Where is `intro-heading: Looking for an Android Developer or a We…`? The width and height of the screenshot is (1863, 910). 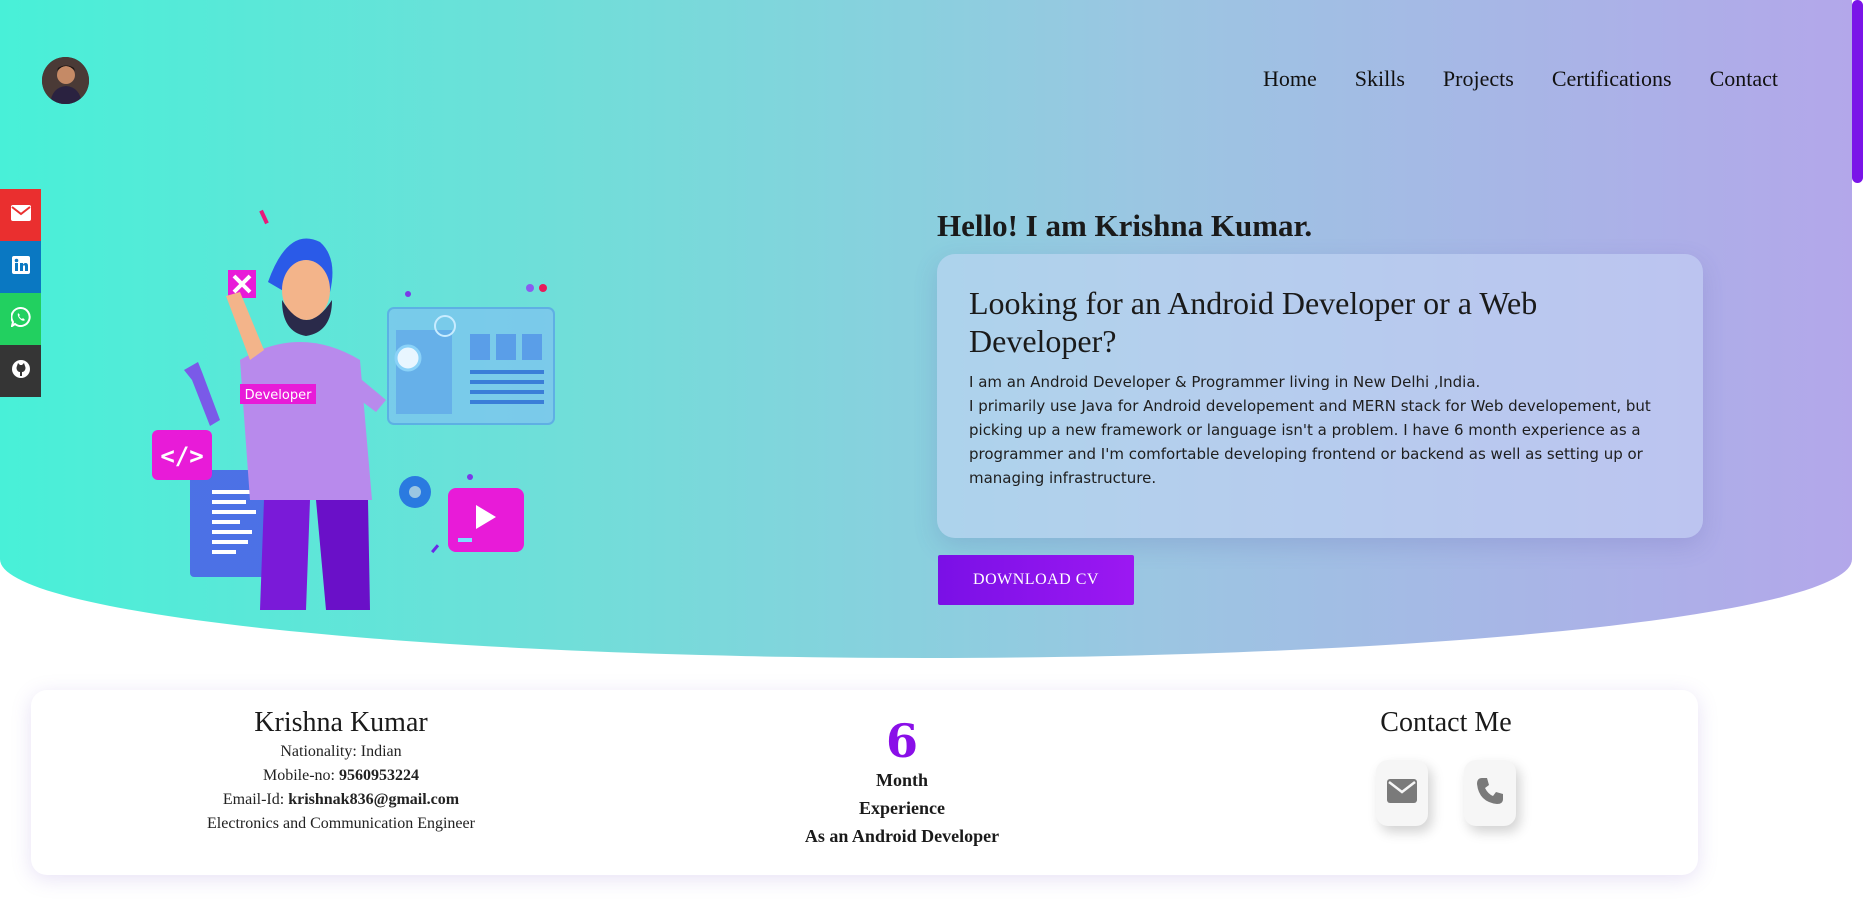 intro-heading: Looking for an Android Developer or a We… is located at coordinates (1253, 322).